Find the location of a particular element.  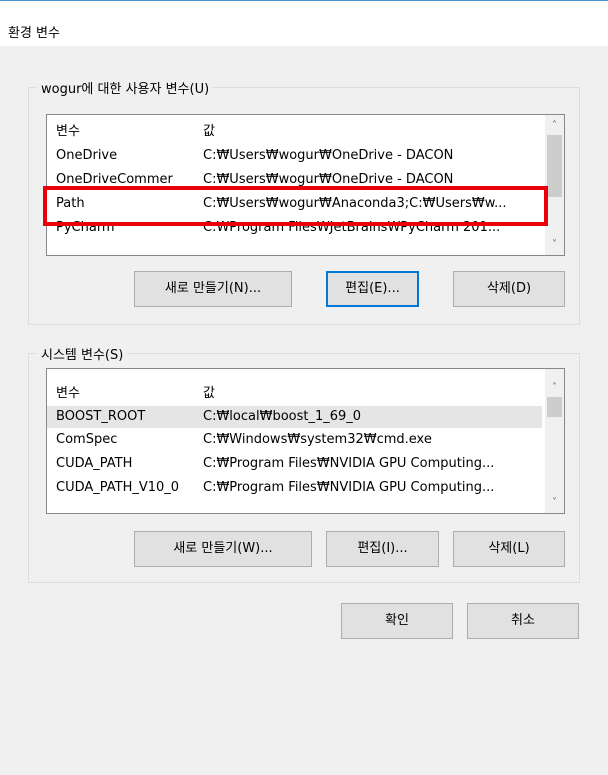

variable-name: OneDrive is located at coordinates (87, 155).